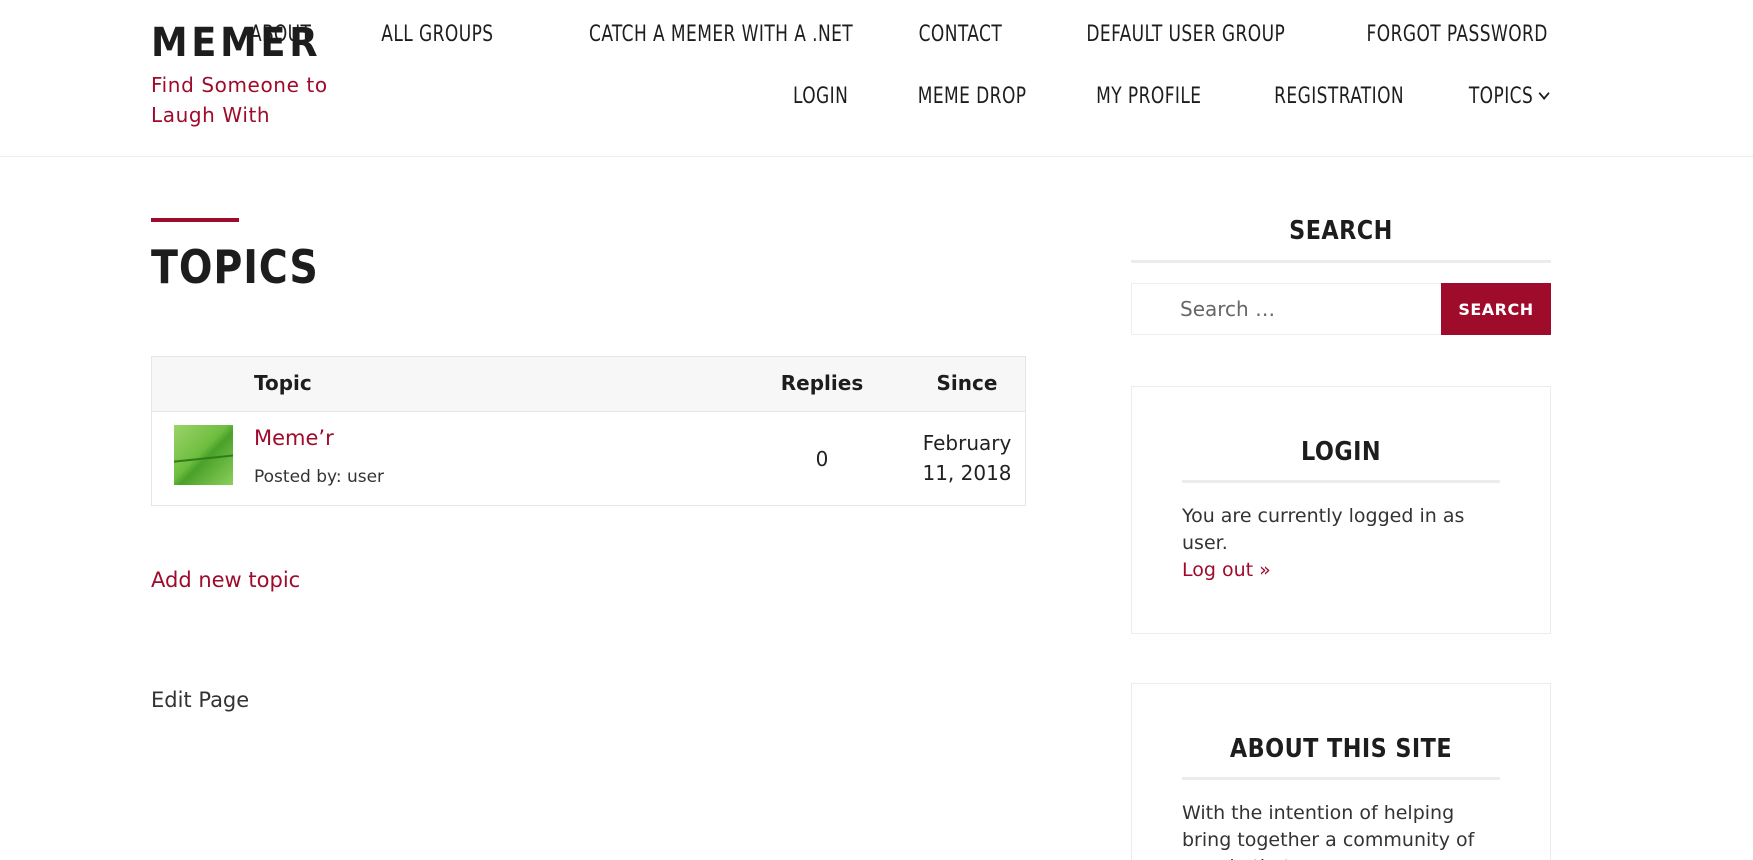 The height and width of the screenshot is (860, 1753). I want to click on login-widget-divider, so click(1341, 481).